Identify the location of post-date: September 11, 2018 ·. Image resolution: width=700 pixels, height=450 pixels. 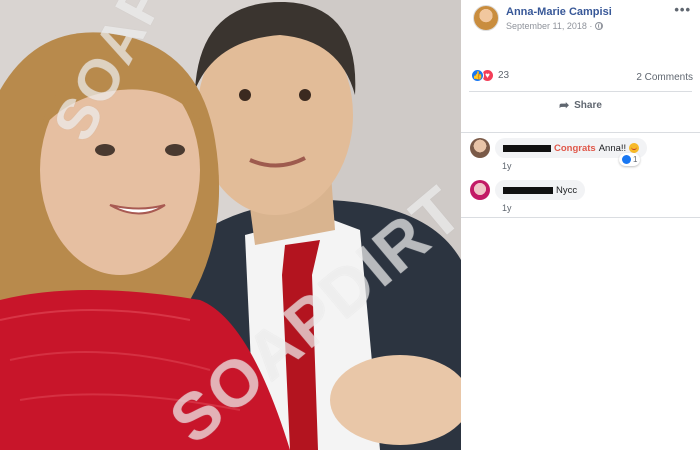
(555, 26).